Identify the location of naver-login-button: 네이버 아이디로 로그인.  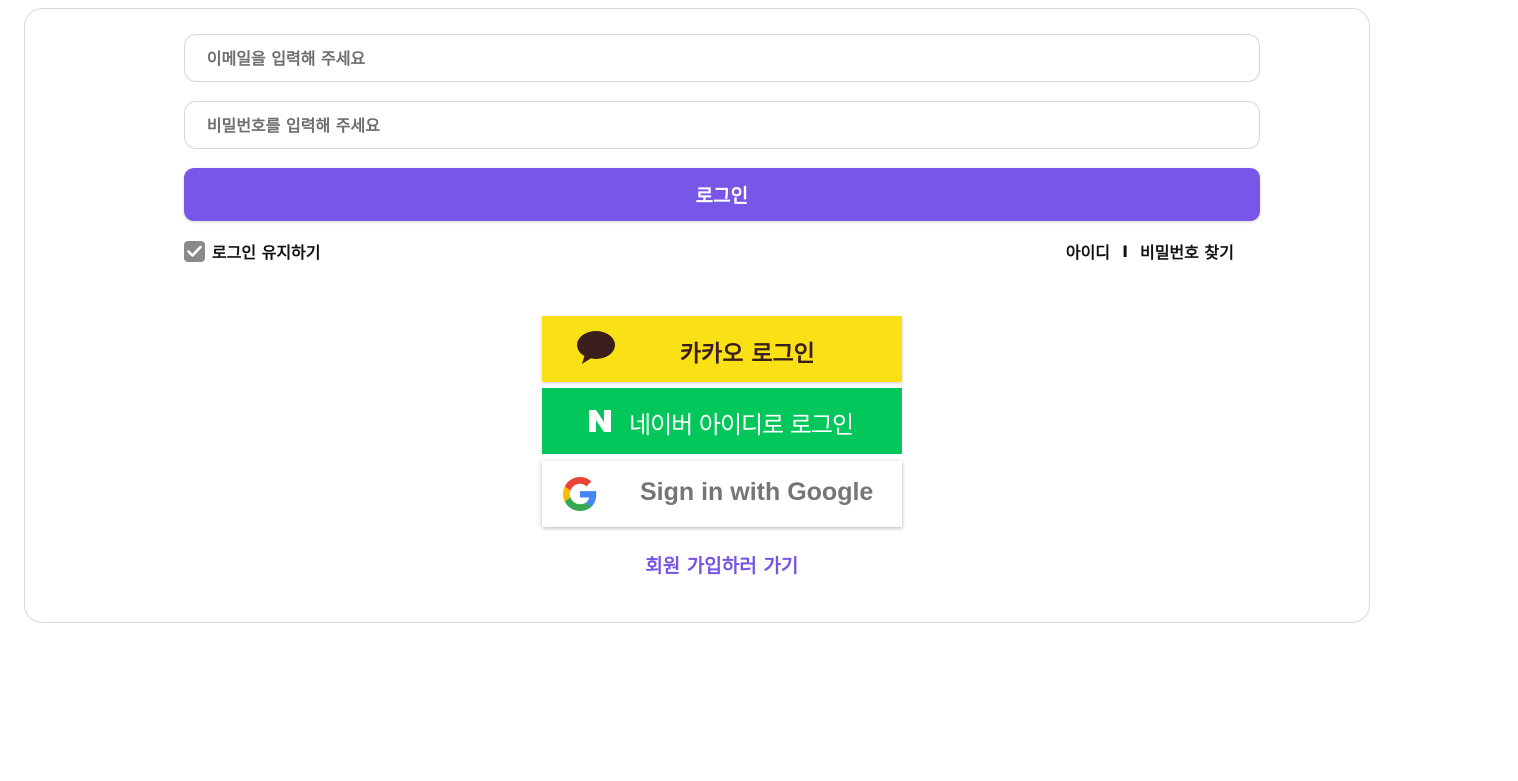
(722, 421).